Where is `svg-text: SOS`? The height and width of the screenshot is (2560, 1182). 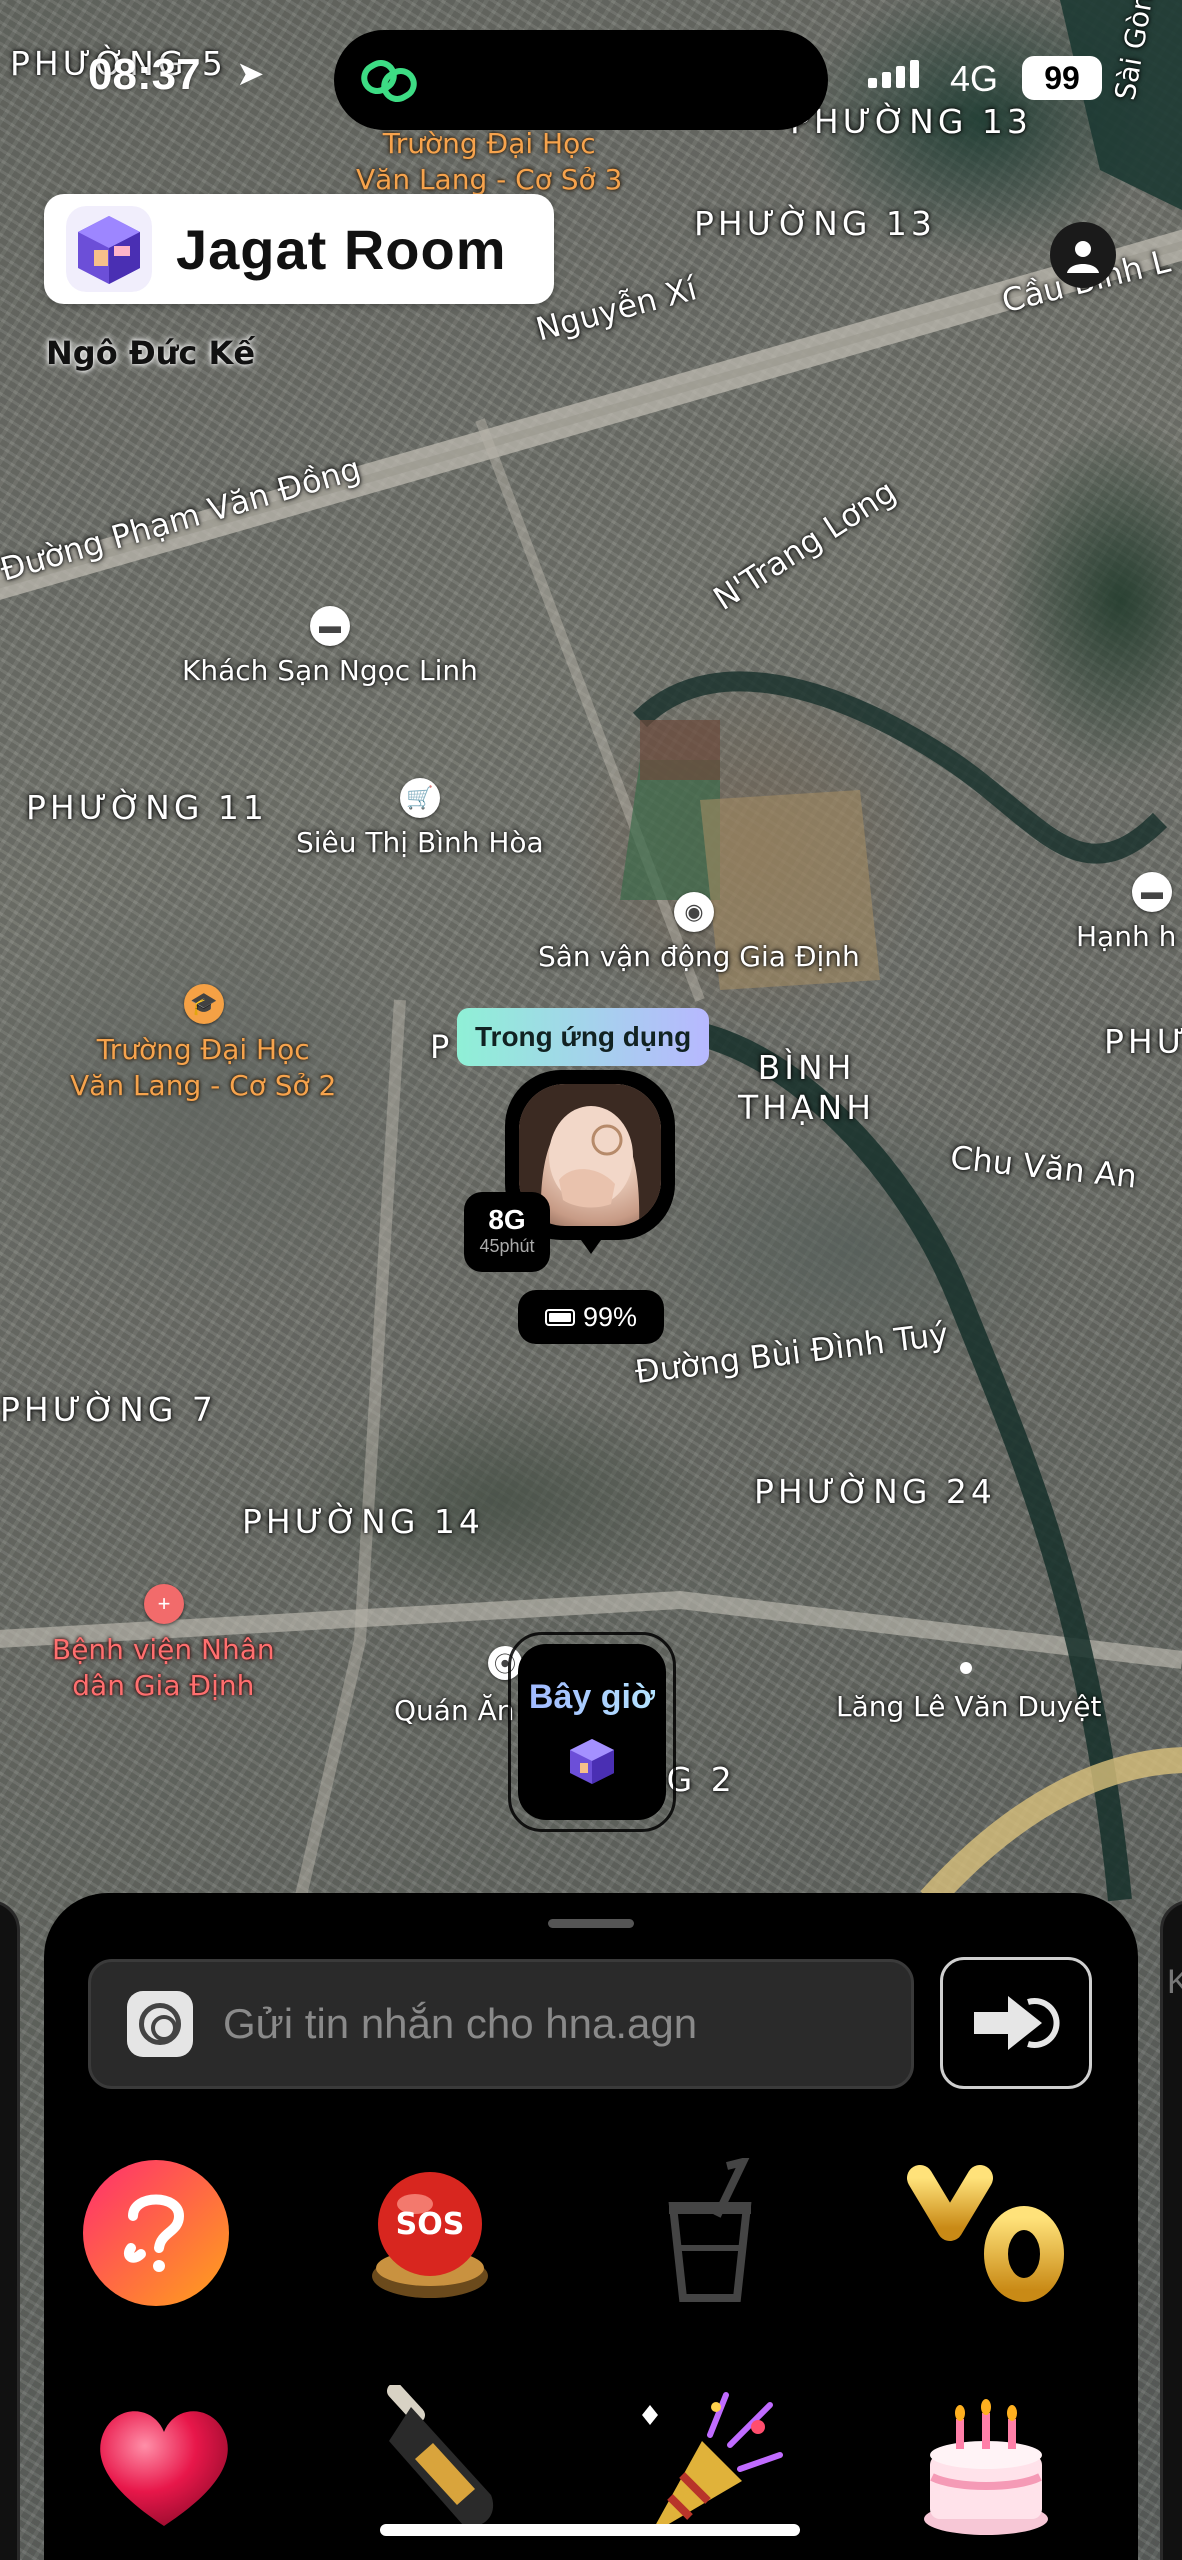 svg-text: SOS is located at coordinates (430, 2224).